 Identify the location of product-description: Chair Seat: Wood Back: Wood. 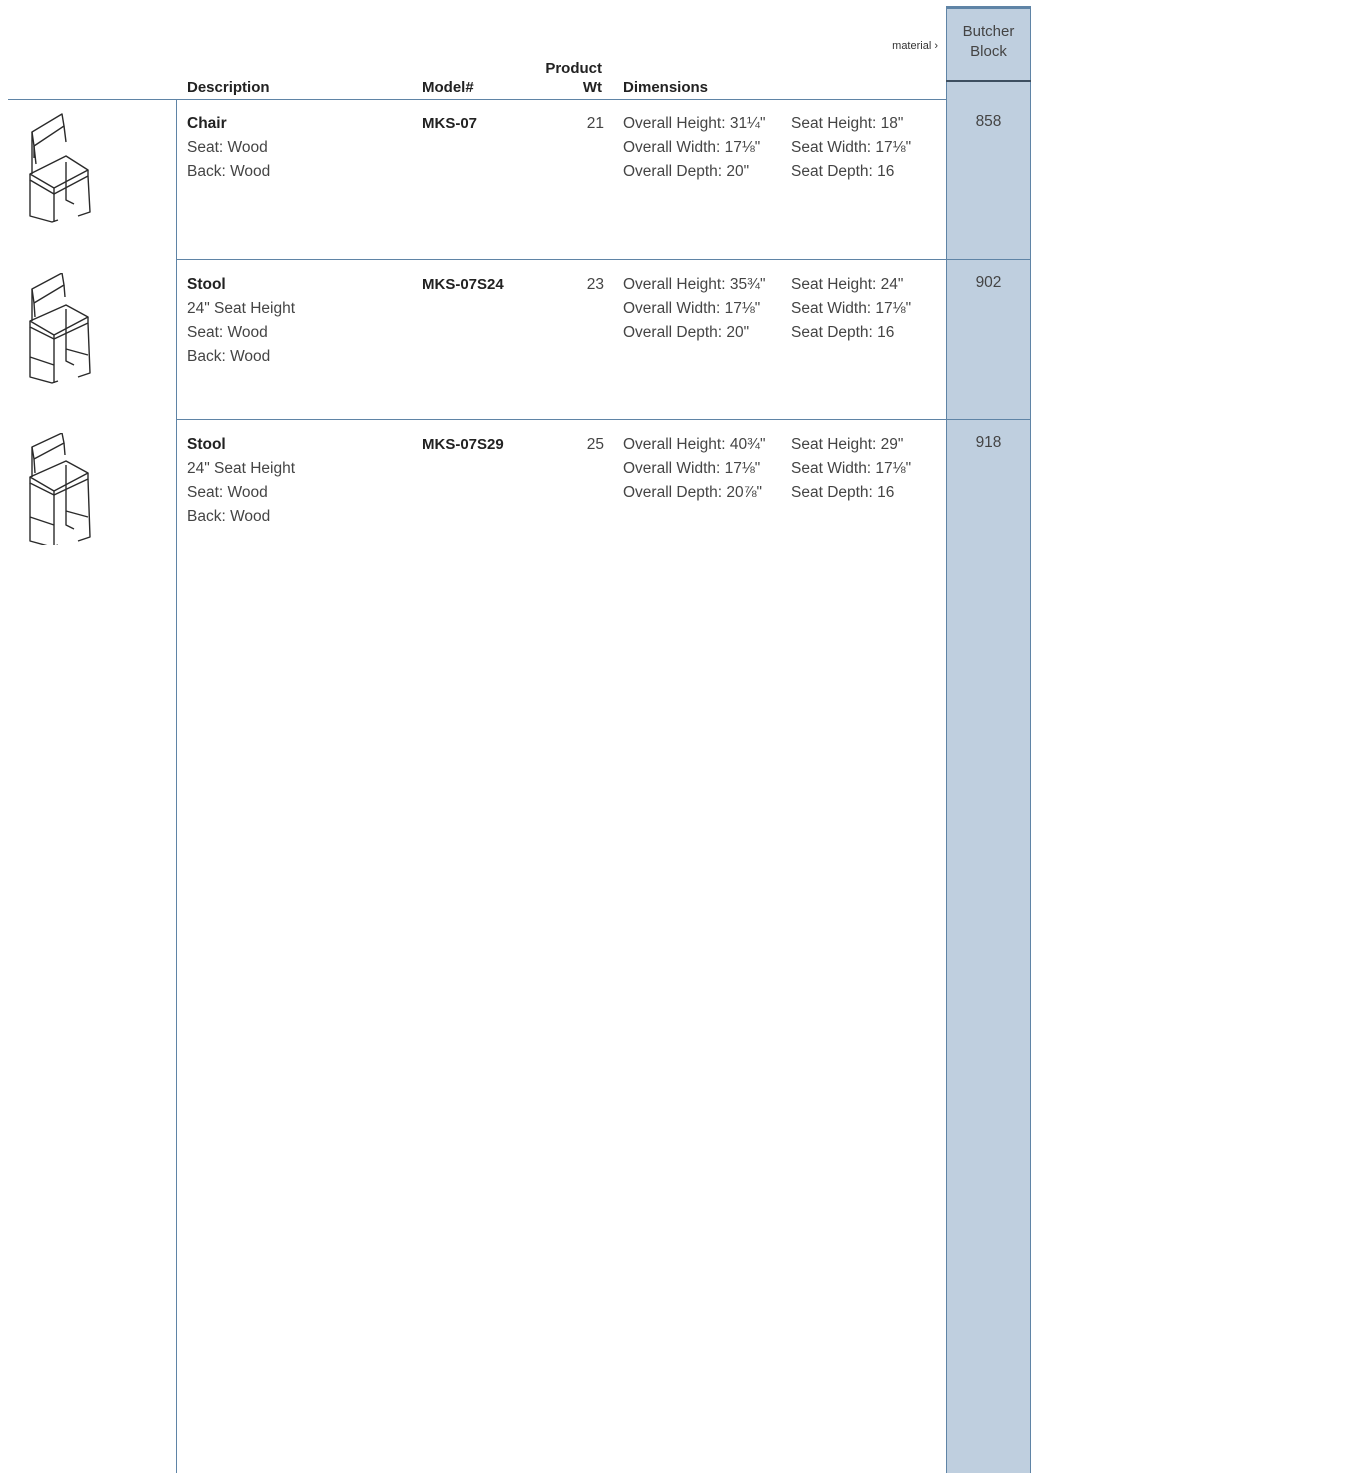
(228, 148).